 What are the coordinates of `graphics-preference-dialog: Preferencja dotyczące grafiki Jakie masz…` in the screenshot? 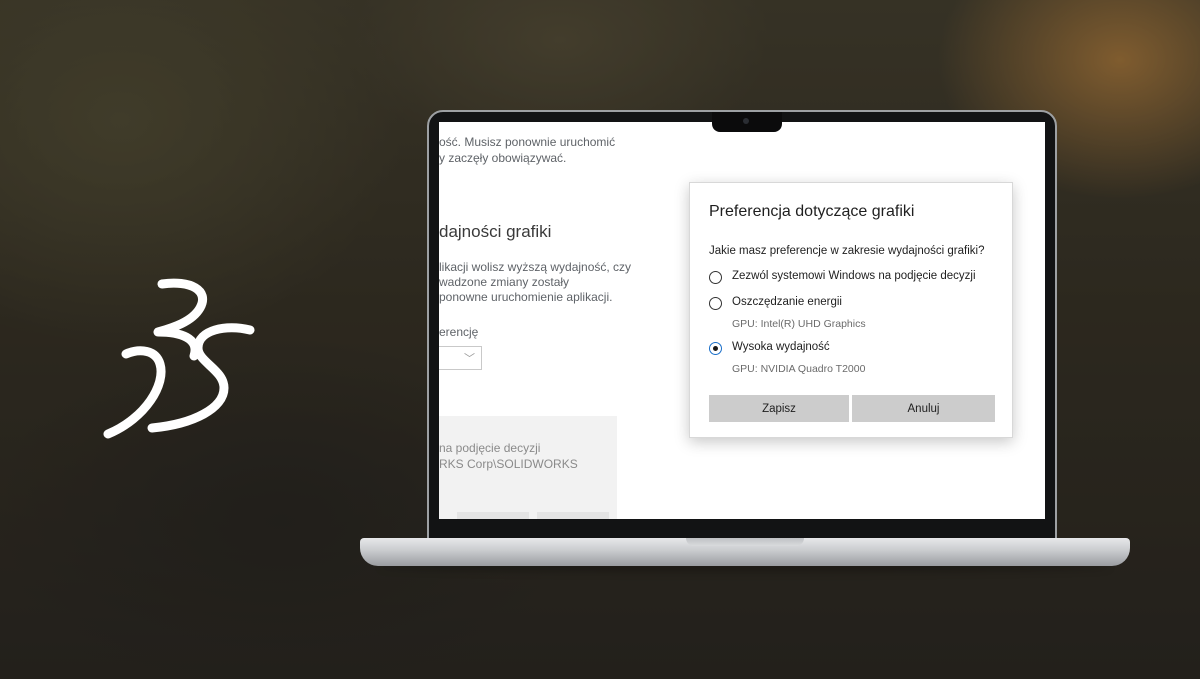 It's located at (851, 310).